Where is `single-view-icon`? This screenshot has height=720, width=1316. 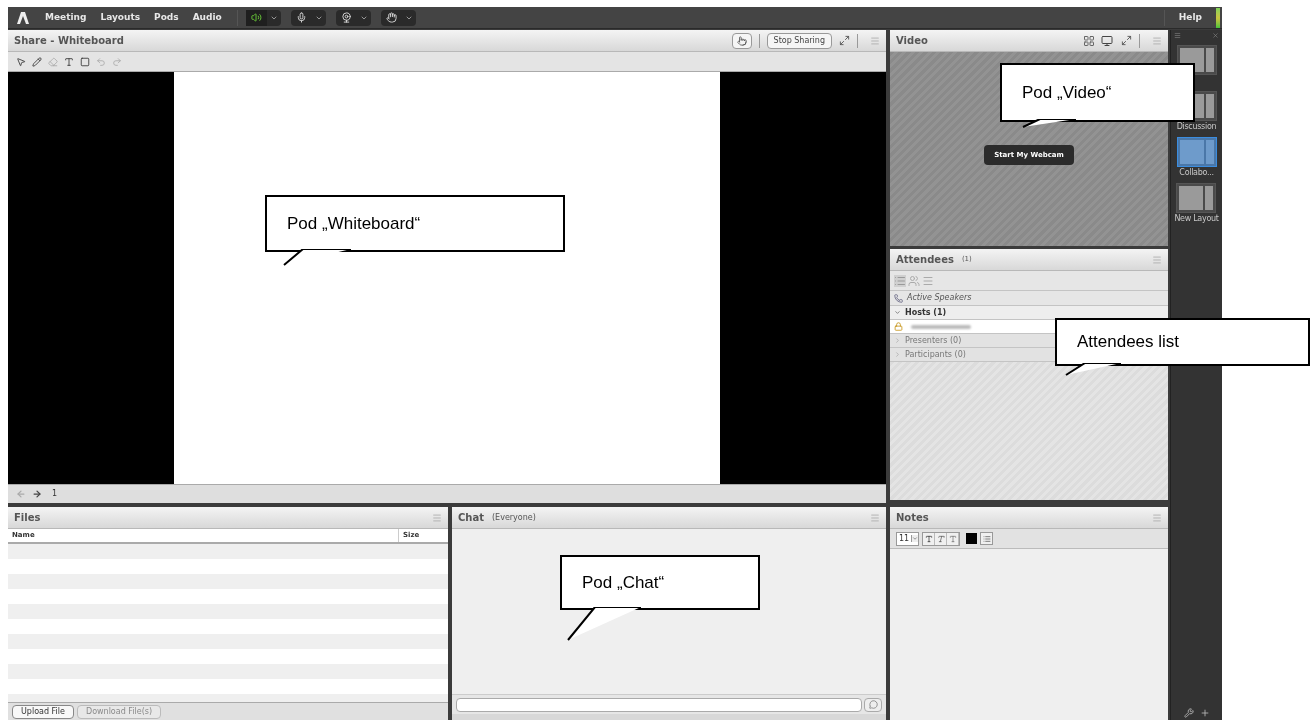
single-view-icon is located at coordinates (1107, 40).